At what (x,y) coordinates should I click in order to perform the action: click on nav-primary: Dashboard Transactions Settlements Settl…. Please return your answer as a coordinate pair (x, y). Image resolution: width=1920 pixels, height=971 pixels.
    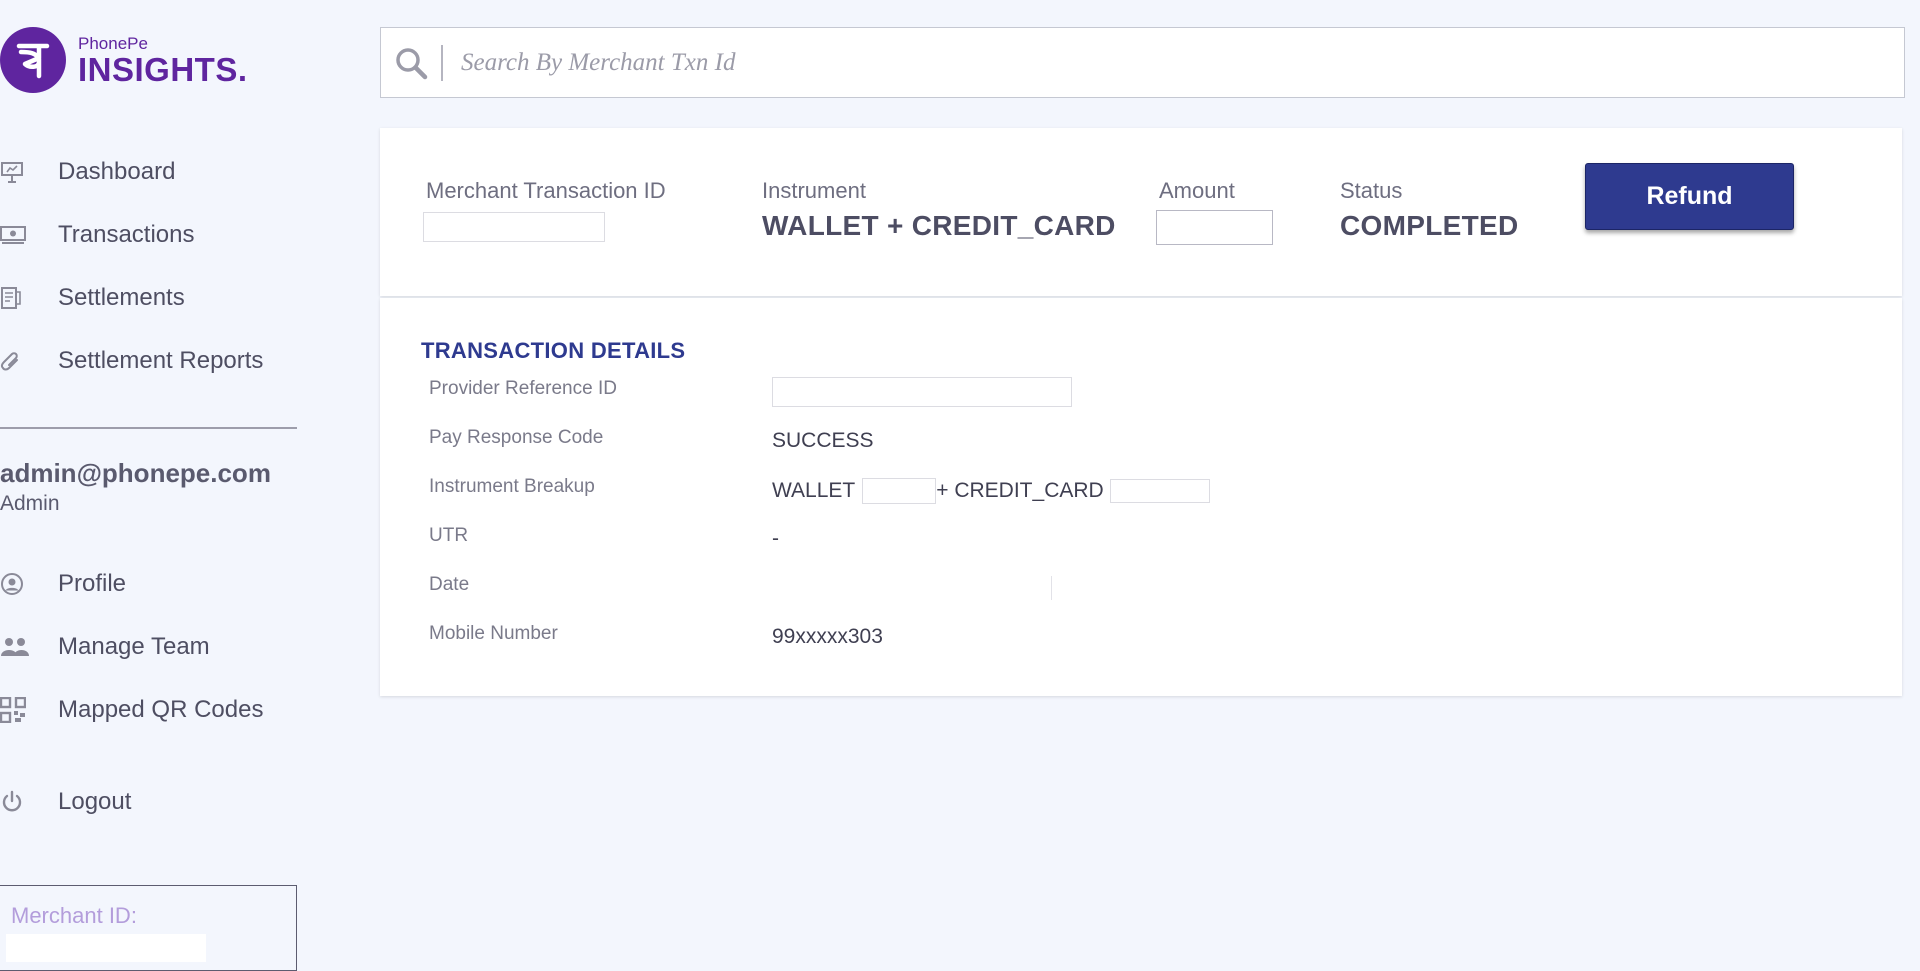
    Looking at the image, I should click on (150, 266).